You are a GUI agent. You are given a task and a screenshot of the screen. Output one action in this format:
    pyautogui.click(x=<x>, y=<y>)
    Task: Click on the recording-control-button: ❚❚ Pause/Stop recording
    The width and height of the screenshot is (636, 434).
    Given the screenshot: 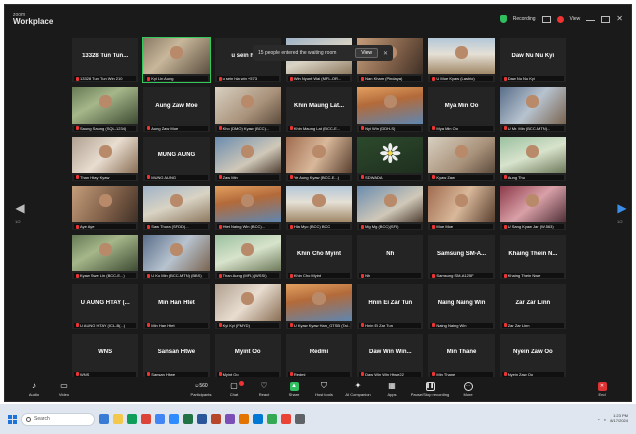 What is the action you would take?
    pyautogui.click(x=430, y=389)
    